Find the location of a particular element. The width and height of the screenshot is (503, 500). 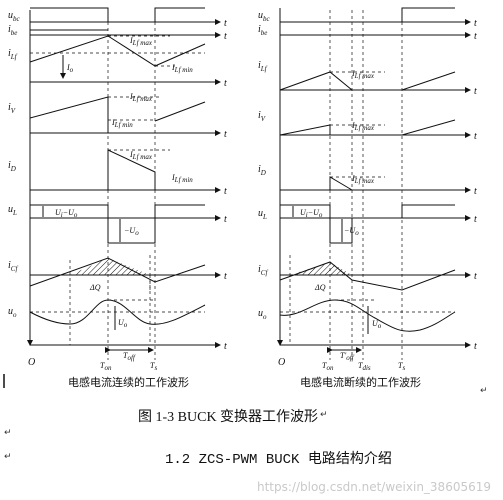

right-iv-waveform is located at coordinates (375, 128).